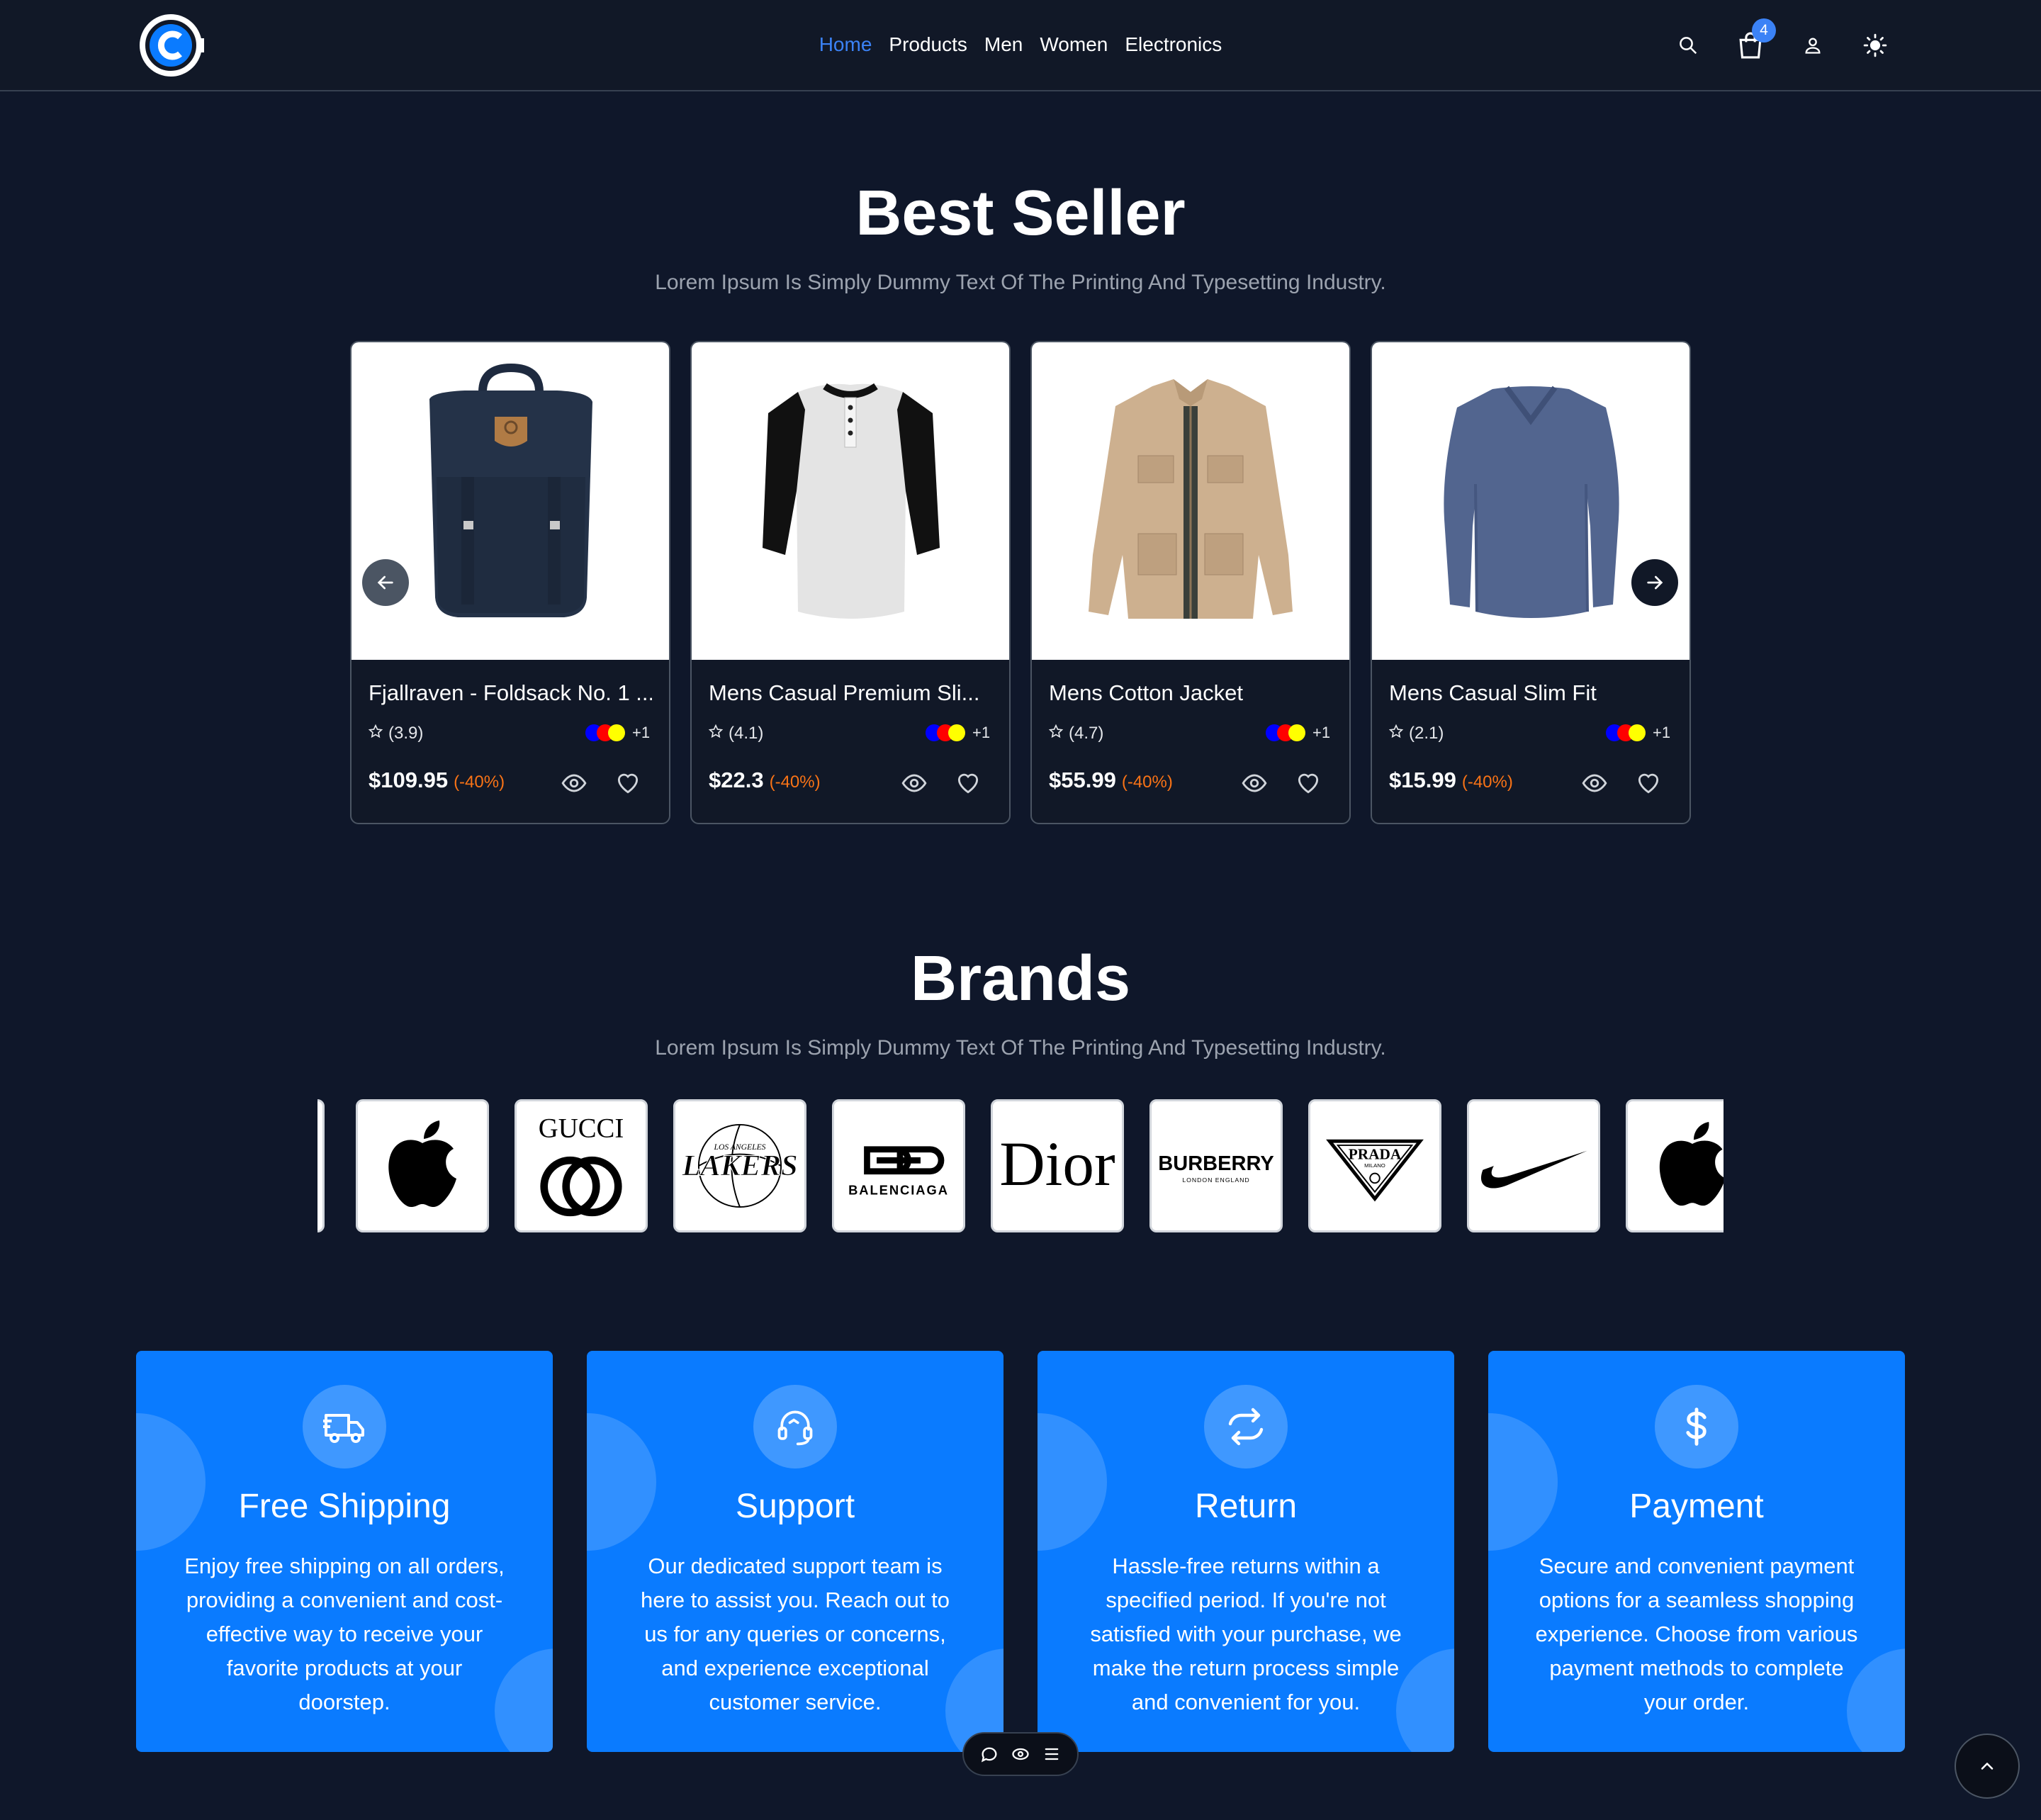 The width and height of the screenshot is (2041, 1820). I want to click on carousel-next-arrow-icon, so click(1654, 583).